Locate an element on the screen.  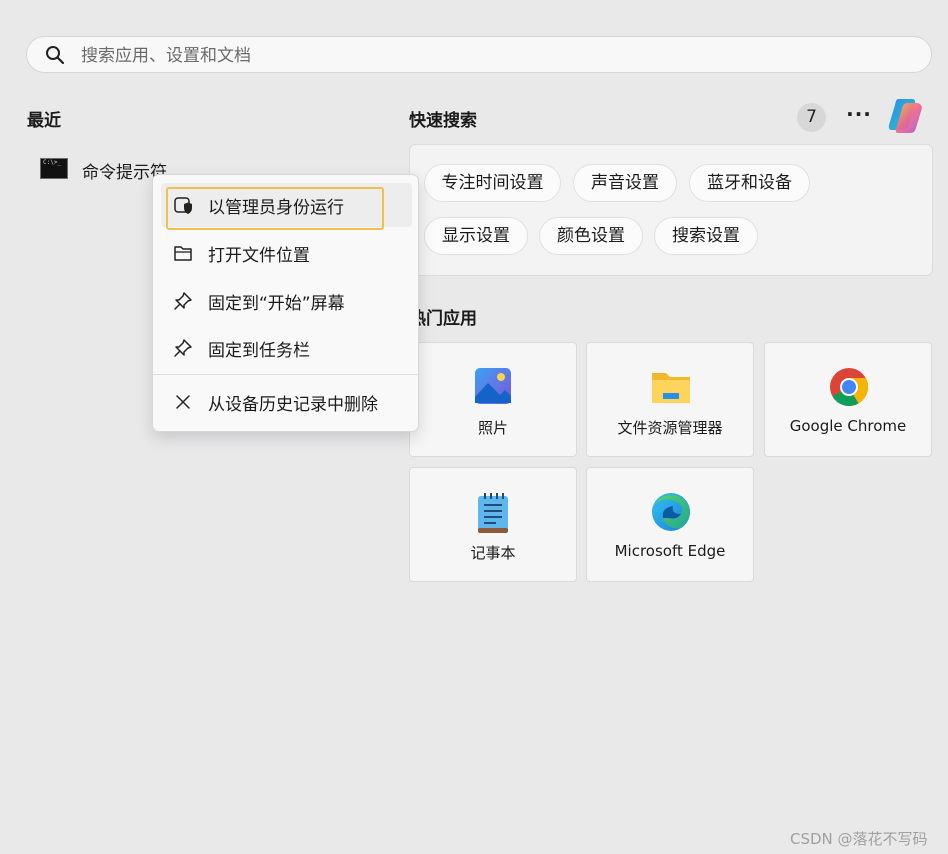
chip-bluetooth-devices: 蓝牙和设备 is located at coordinates (749, 183).